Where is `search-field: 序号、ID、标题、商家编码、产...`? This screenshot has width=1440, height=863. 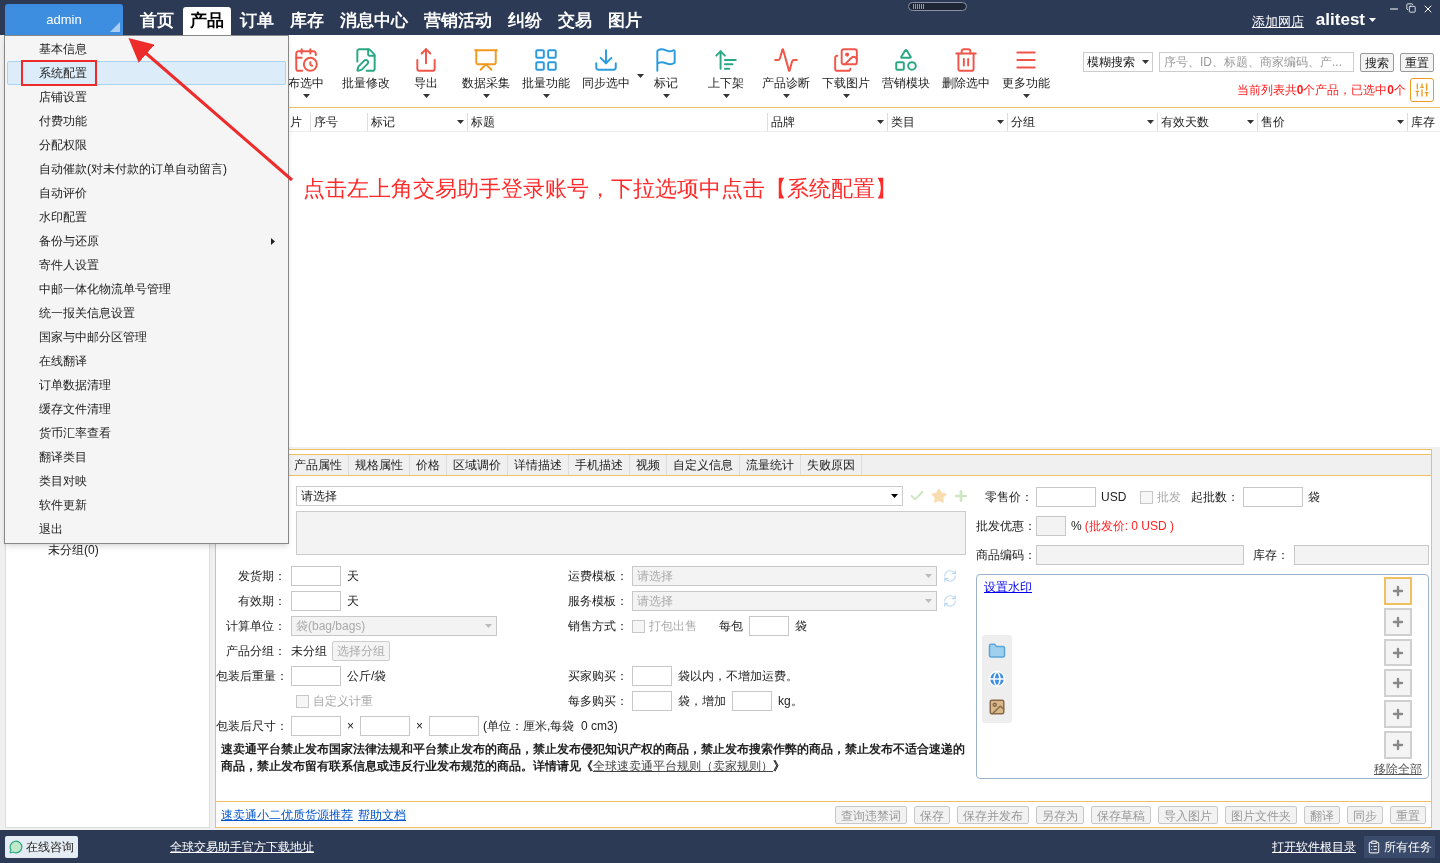
search-field: 序号、ID、标题、商家编码、产... is located at coordinates (1256, 62).